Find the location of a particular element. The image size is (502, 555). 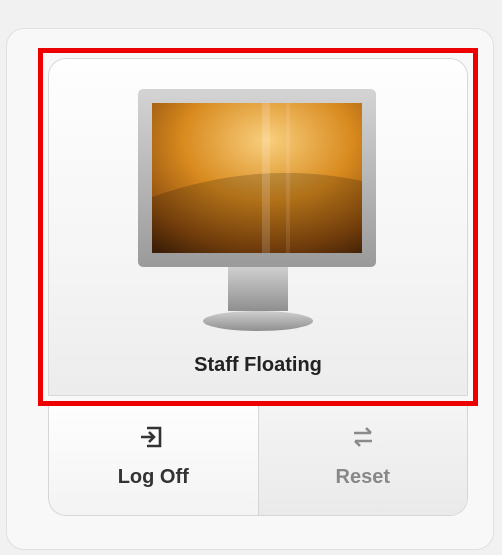

reset-label: Reset is located at coordinates (362, 477).